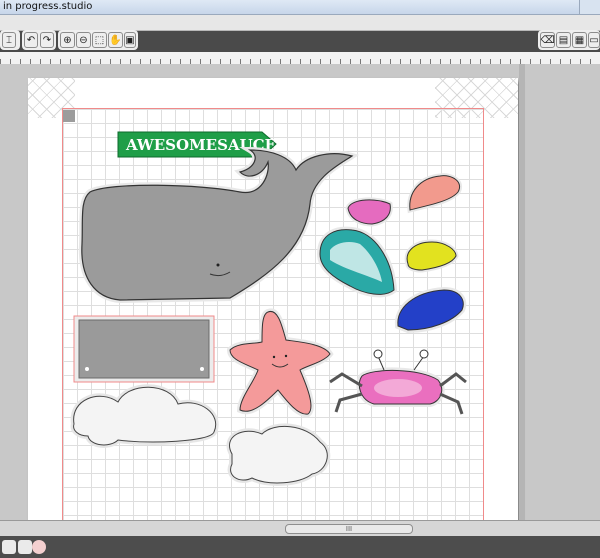  I want to click on window-title: in progress.studio, so click(48, 6).